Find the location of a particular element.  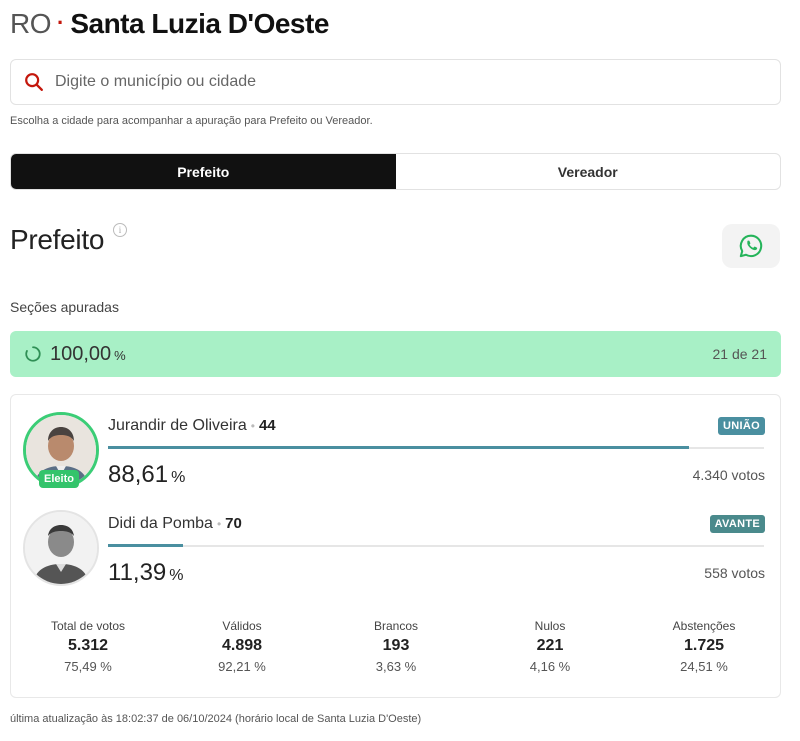

tab-prefeito: Prefeito is located at coordinates (203, 171).